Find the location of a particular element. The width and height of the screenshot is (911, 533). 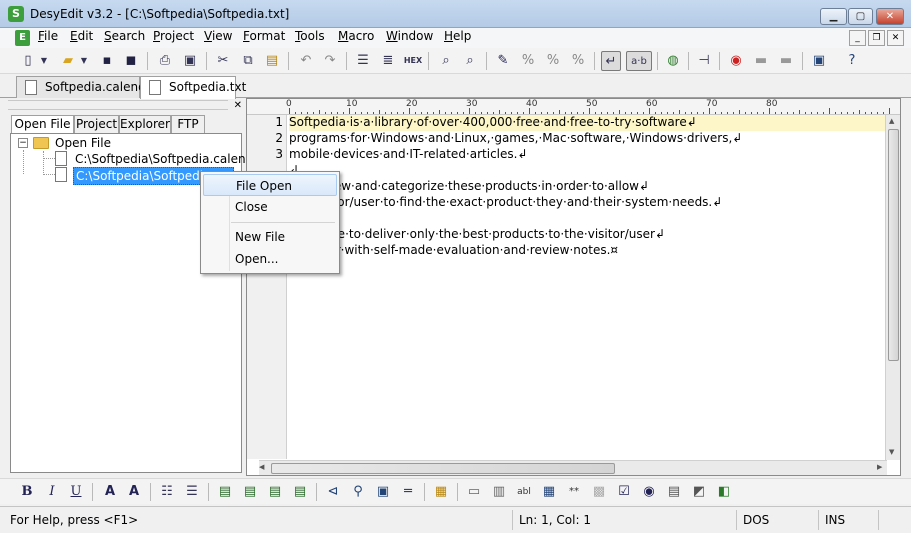

mdi-close-button: ✕ is located at coordinates (895, 38).